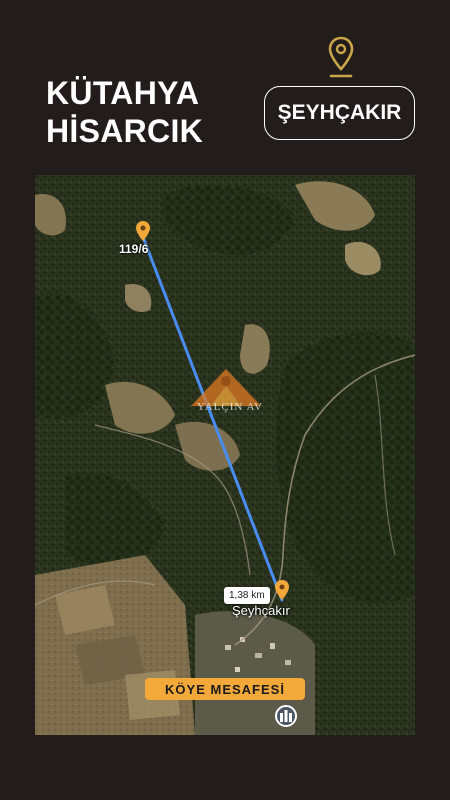 The image size is (450, 800). I want to click on watermark-text: YALÇIN AV, so click(230, 407).